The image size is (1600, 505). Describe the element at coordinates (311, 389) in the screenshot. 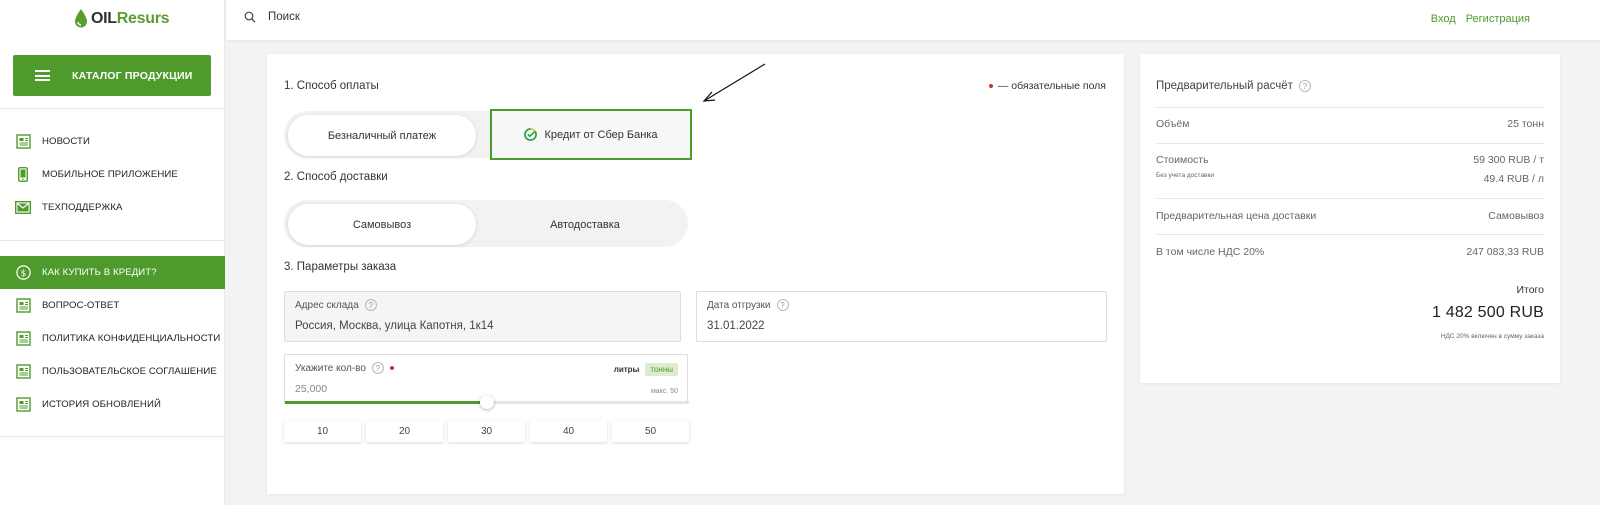

I see `quantity-input: 25,000` at that location.